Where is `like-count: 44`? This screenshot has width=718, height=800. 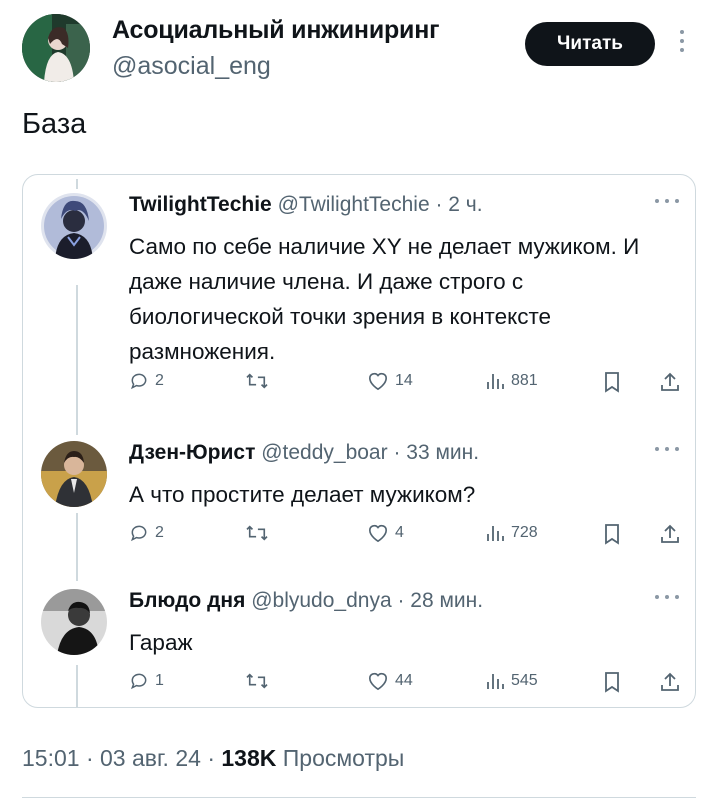 like-count: 44 is located at coordinates (404, 680).